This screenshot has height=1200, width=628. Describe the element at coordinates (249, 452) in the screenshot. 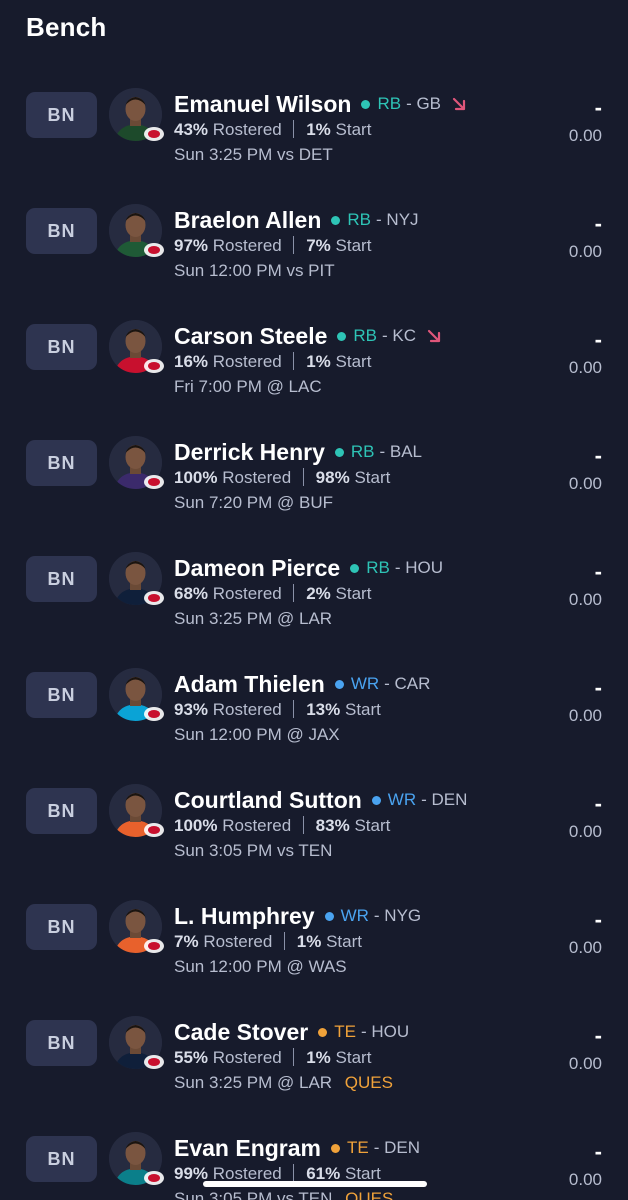

I see `player-name: Derrick Henry` at that location.